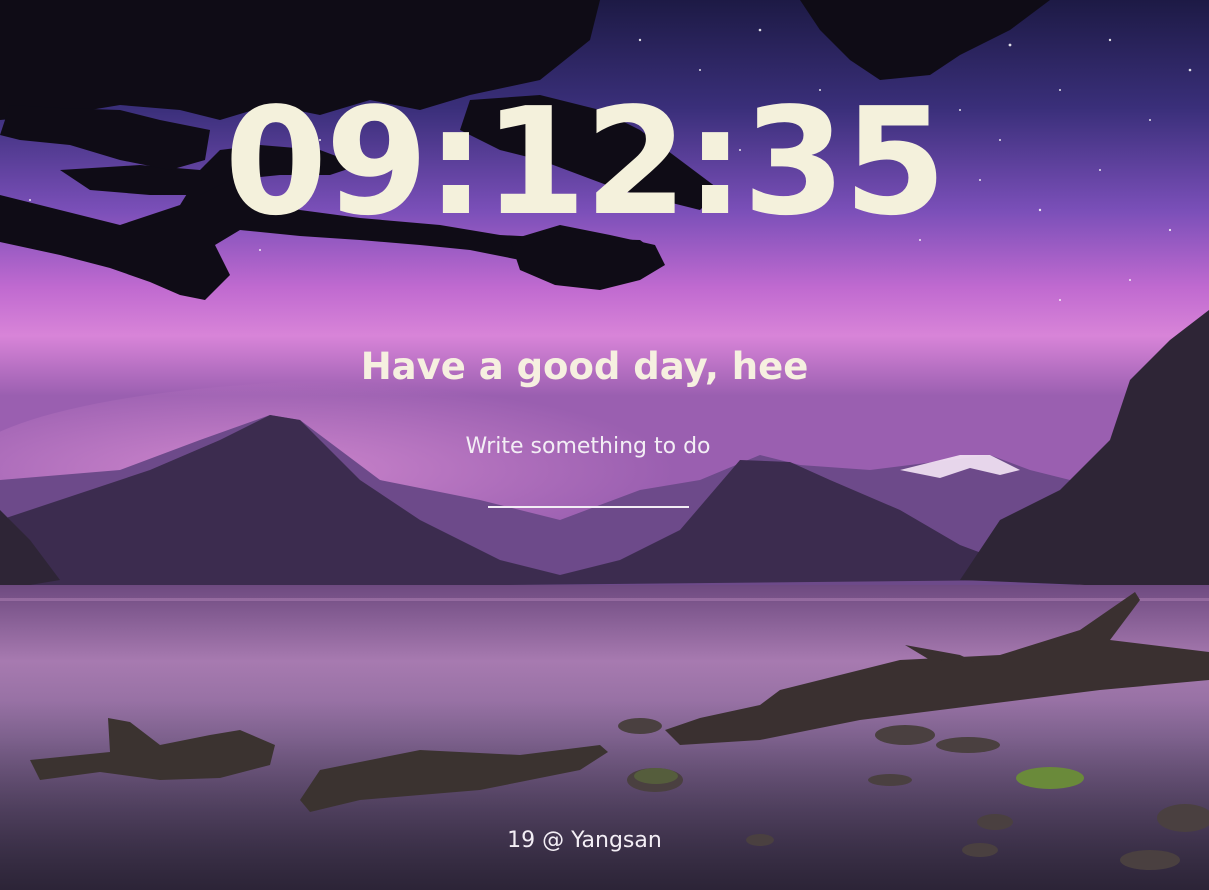 Image resolution: width=1209 pixels, height=890 pixels. Describe the element at coordinates (588, 446) in the screenshot. I see `todo-input` at that location.